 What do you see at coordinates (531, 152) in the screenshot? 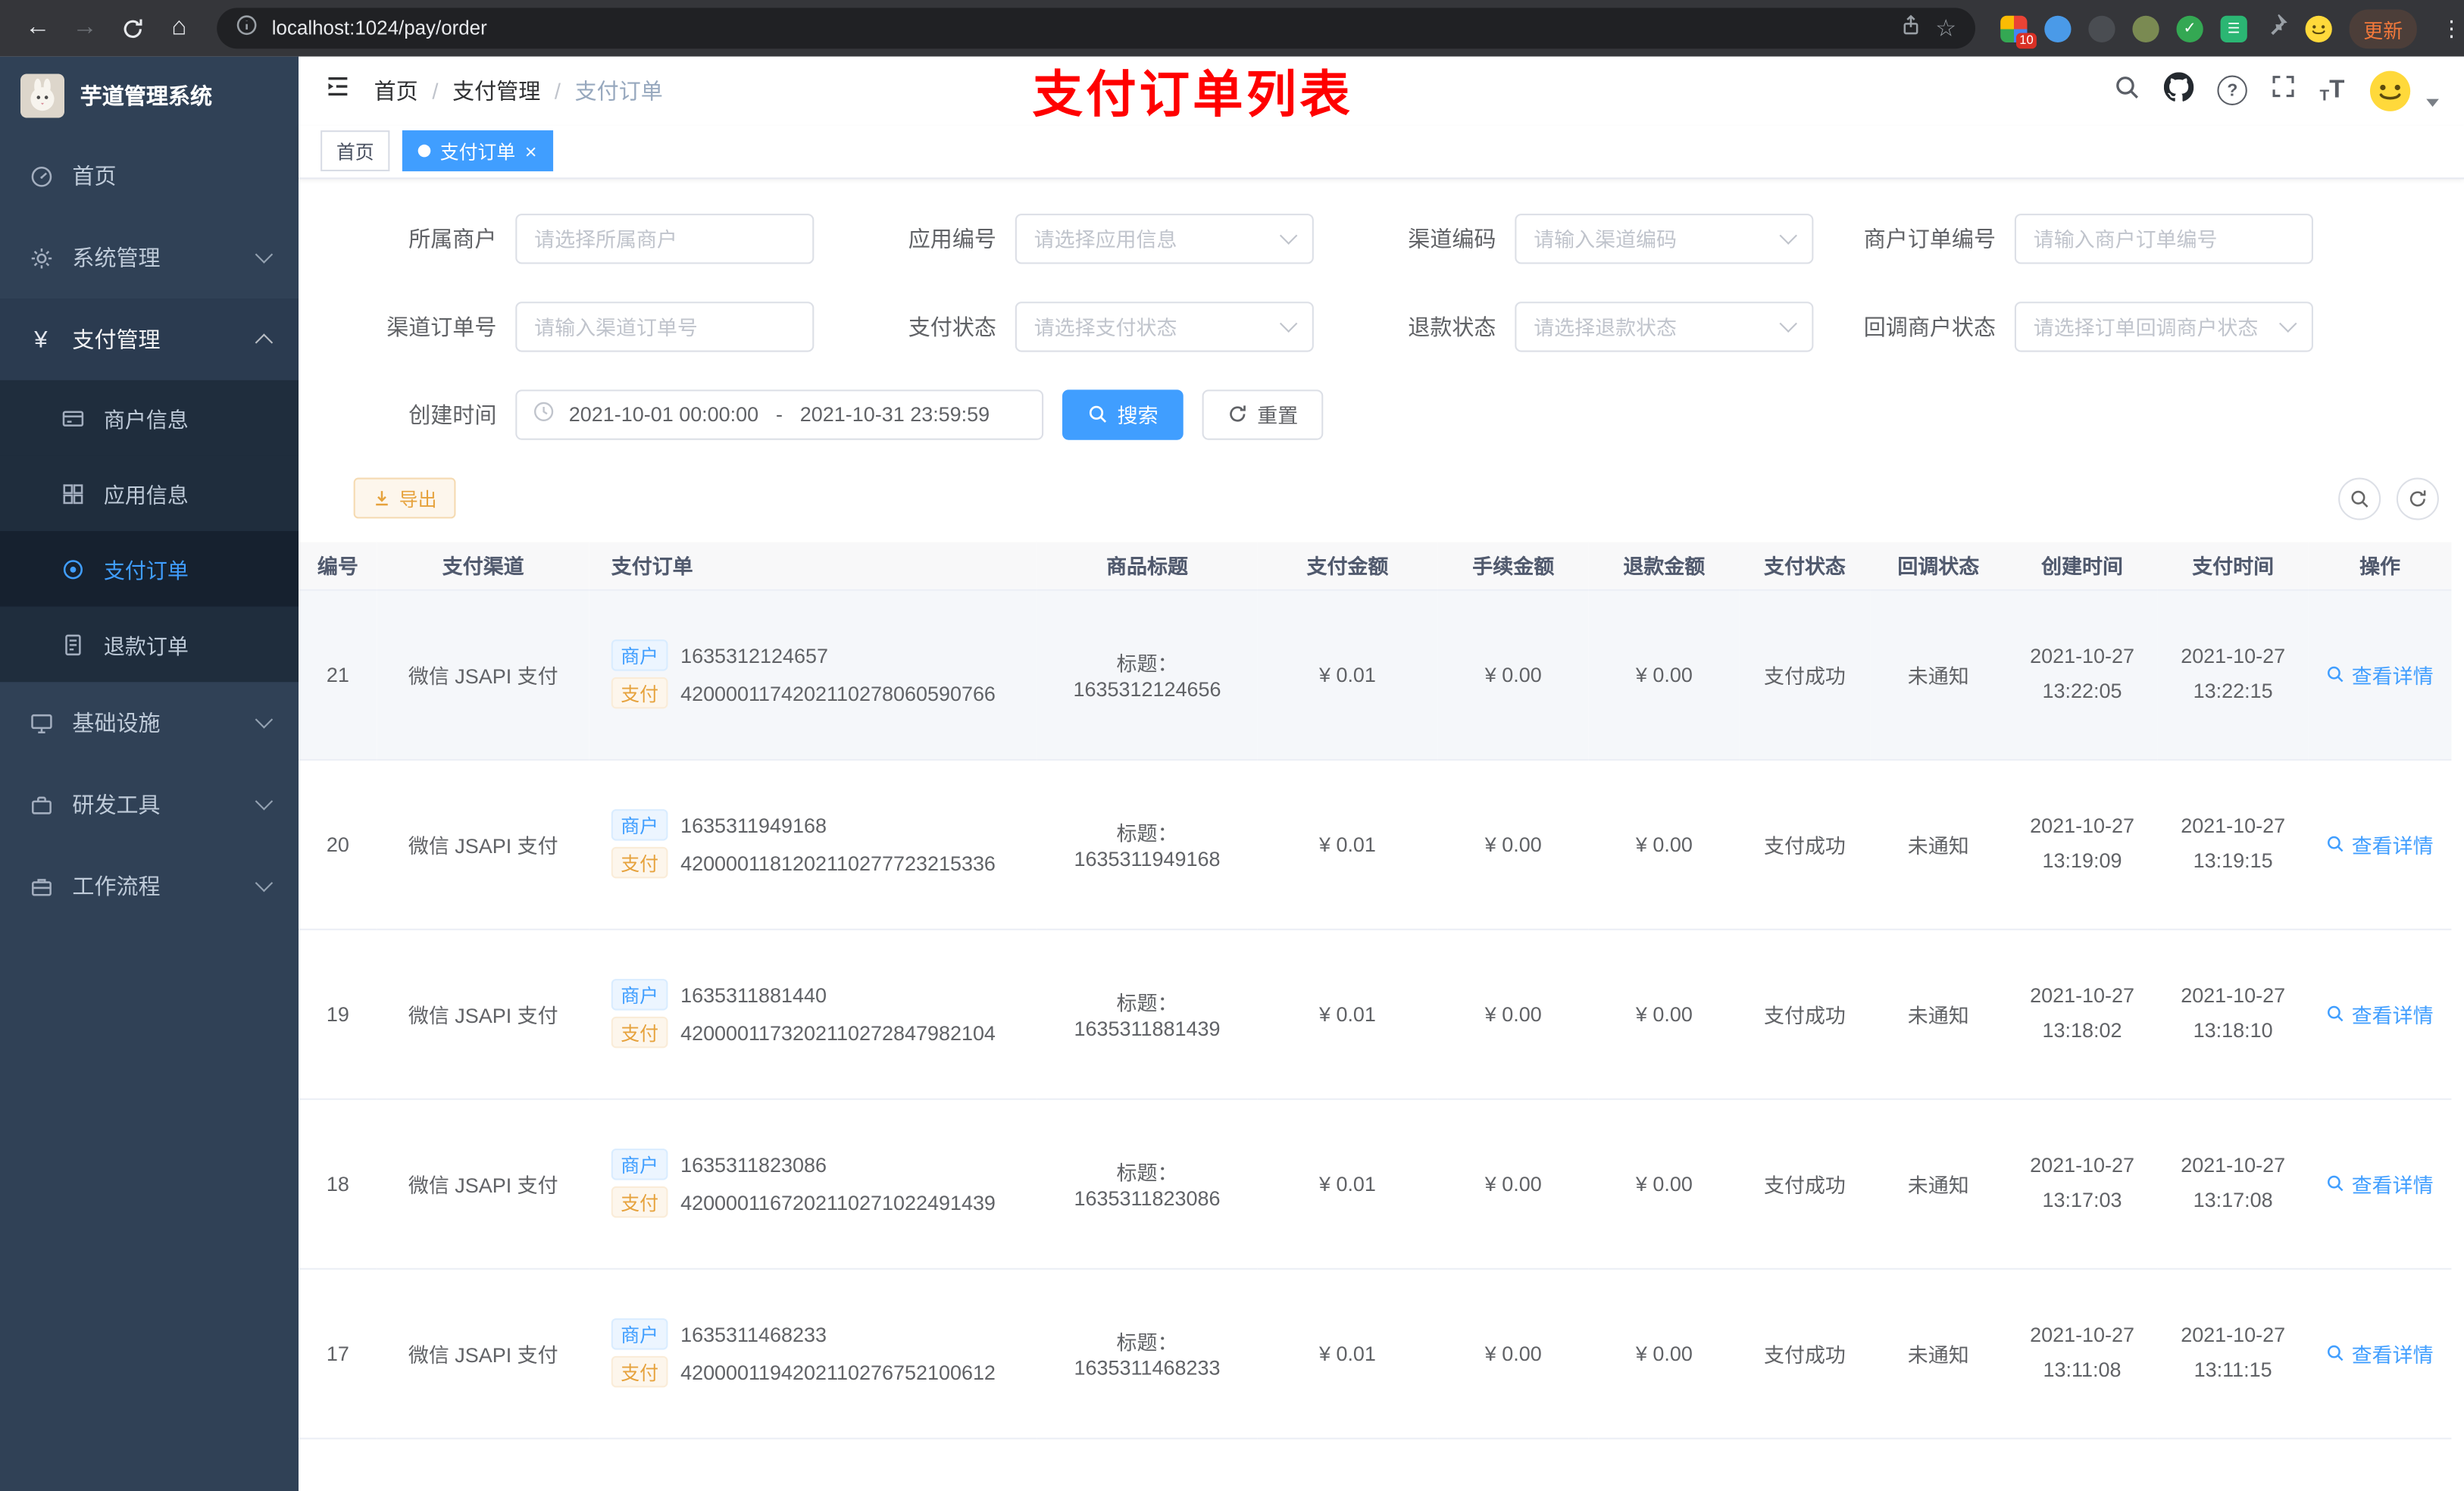
I see `close-icon: ×` at bounding box center [531, 152].